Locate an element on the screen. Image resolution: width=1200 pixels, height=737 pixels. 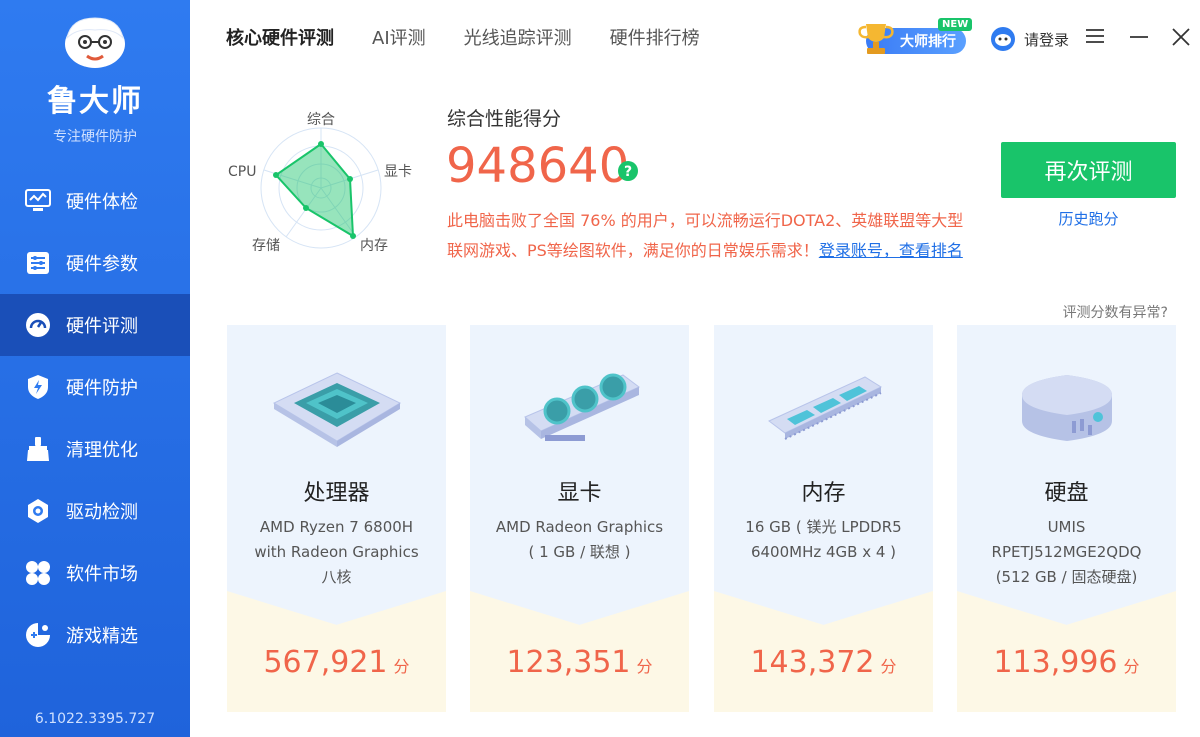
sidebar-item-label: 硬件参数 is located at coordinates (102, 264).